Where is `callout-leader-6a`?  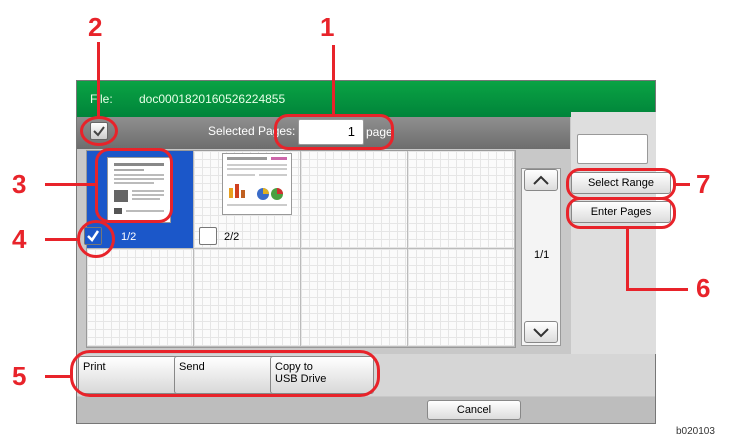 callout-leader-6a is located at coordinates (627, 258).